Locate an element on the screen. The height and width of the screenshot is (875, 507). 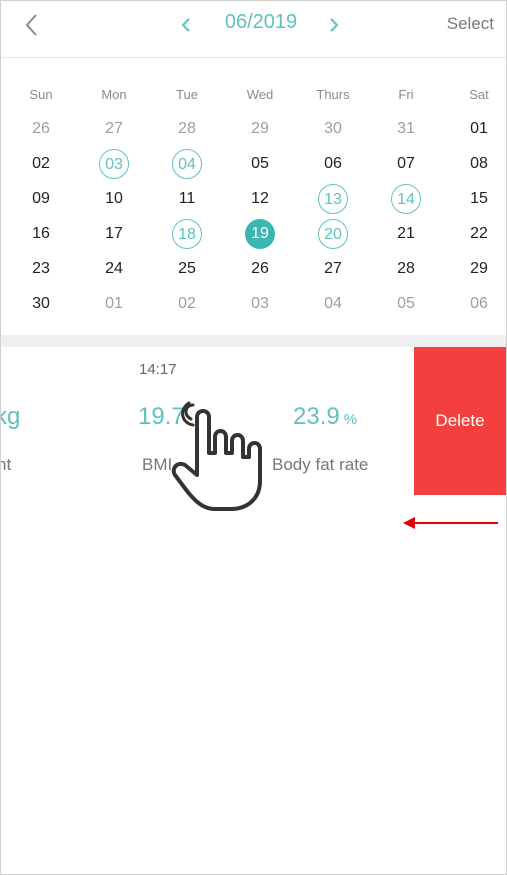
body-fat-value: 23.9 is located at coordinates (316, 416).